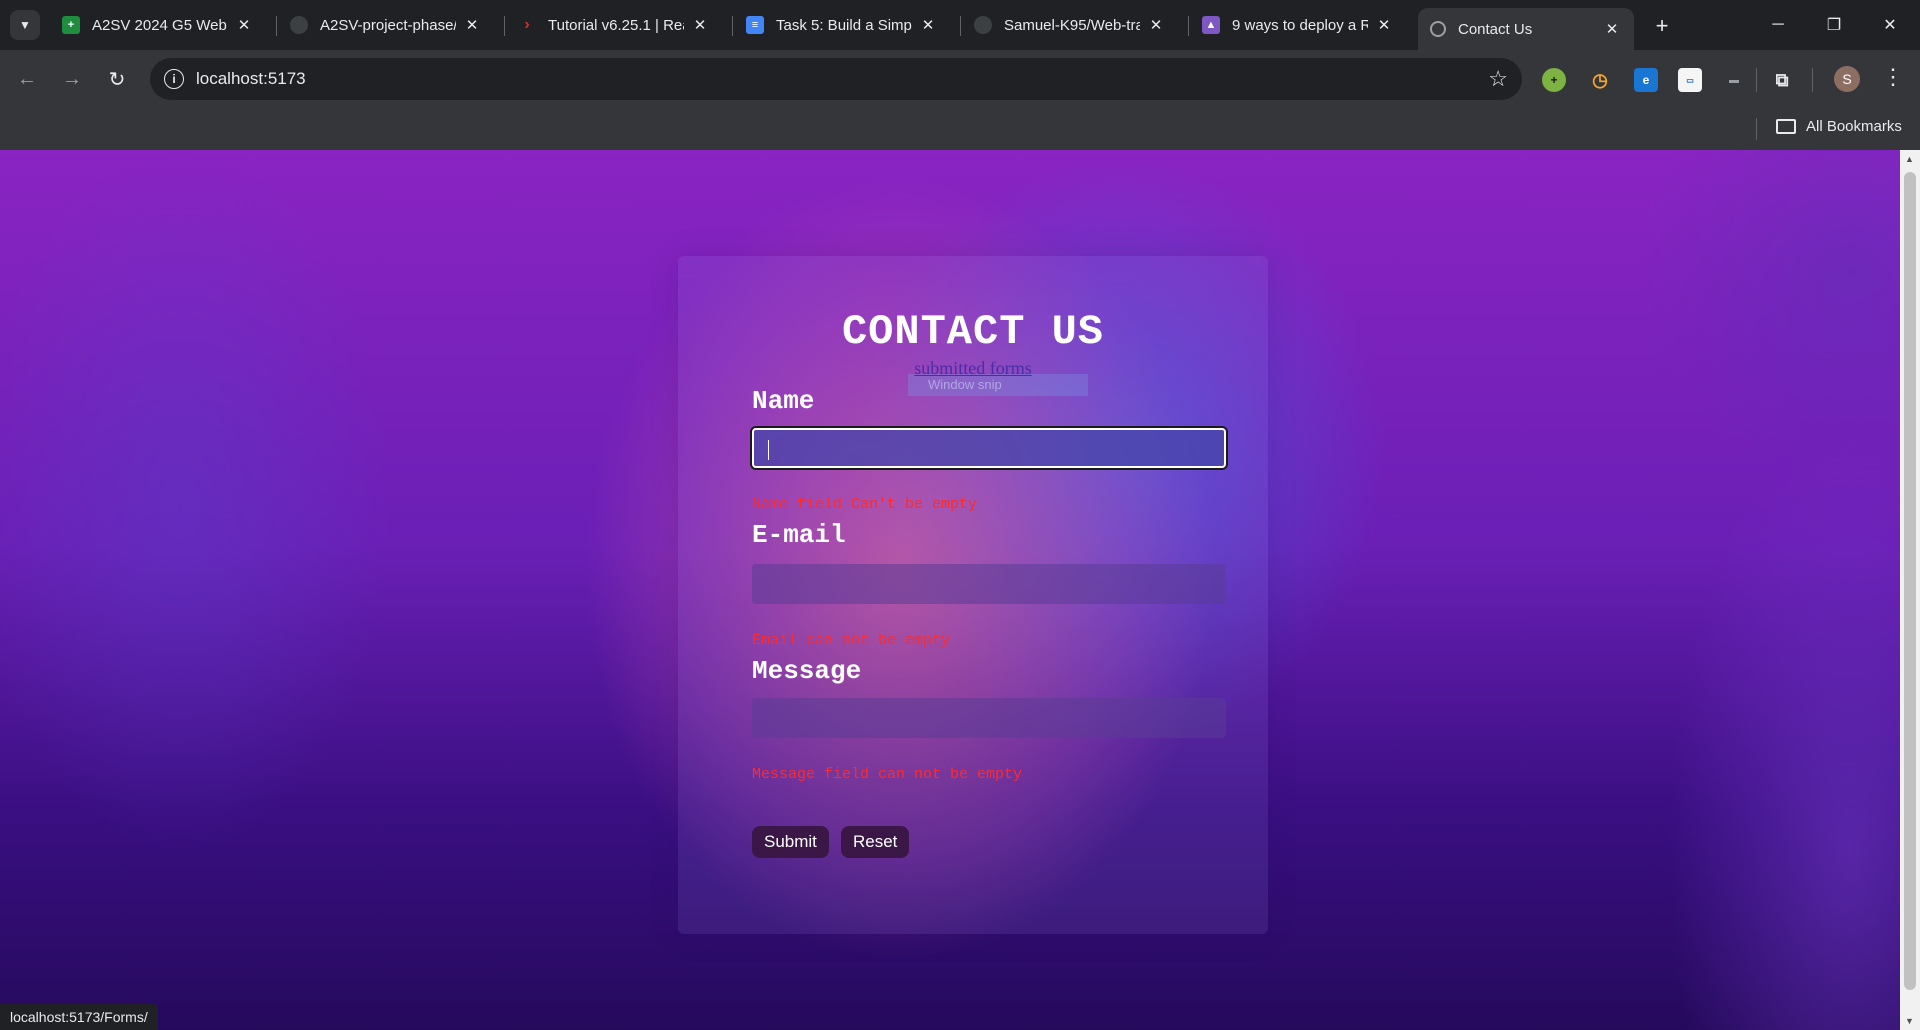  I want to click on react-router-icon: ›, so click(527, 24).